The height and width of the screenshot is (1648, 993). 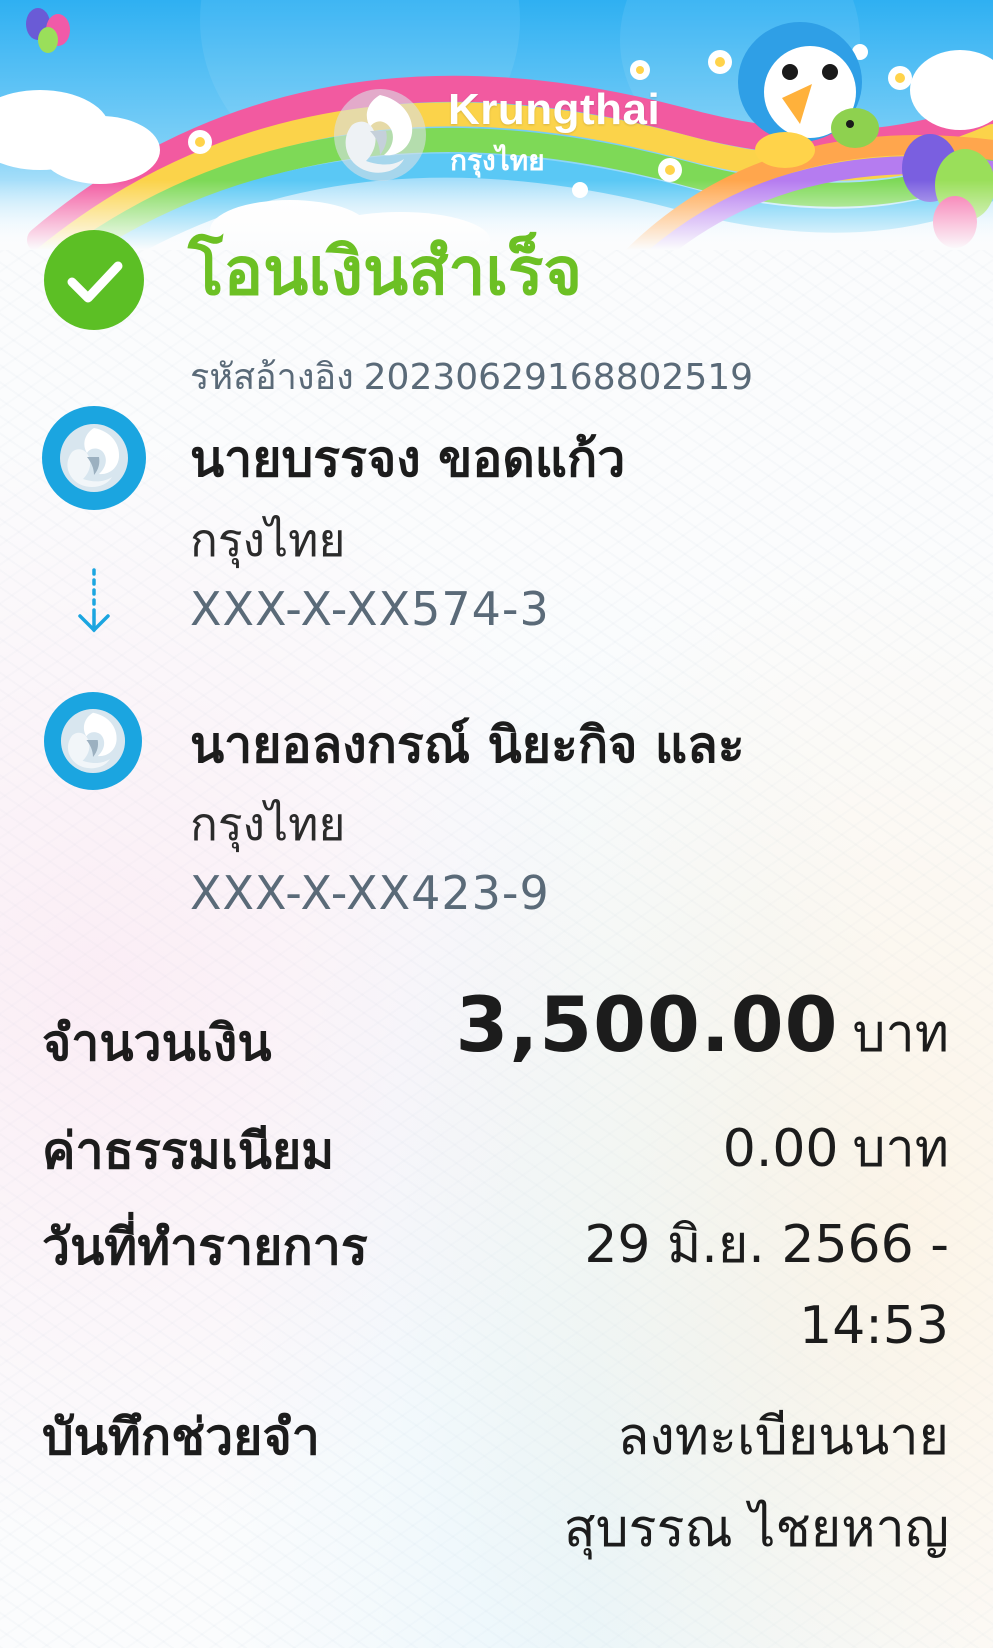 I want to click on status-title: โอนเงินสำเร็จ, so click(x=385, y=271).